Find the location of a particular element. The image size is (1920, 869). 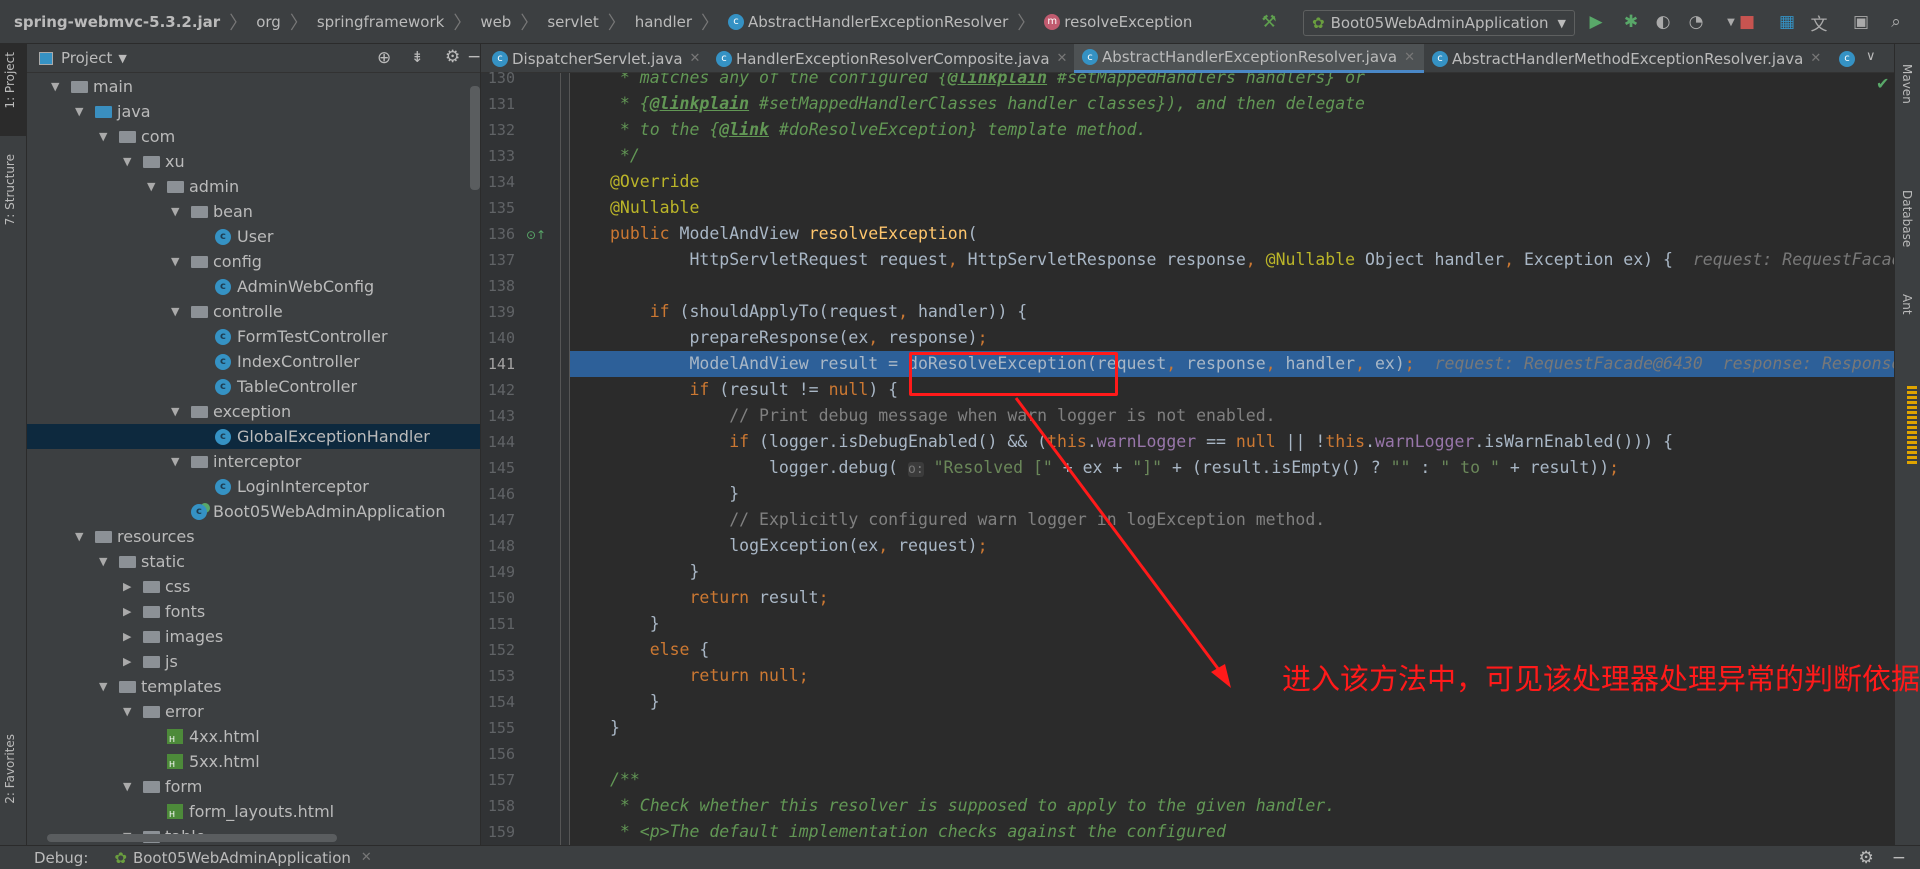

line-number: 132 is located at coordinates (498, 130).